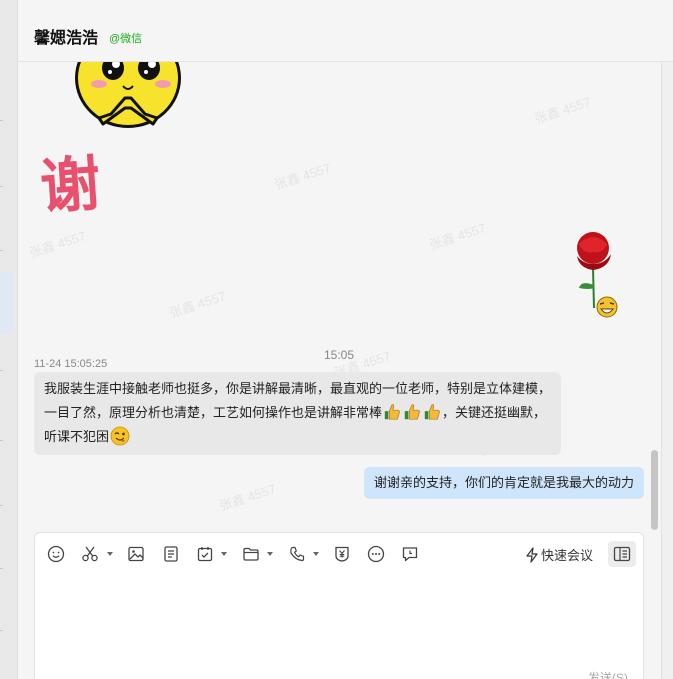 The image size is (673, 679). I want to click on quick-meeting-button: 快速会议, so click(559, 554).